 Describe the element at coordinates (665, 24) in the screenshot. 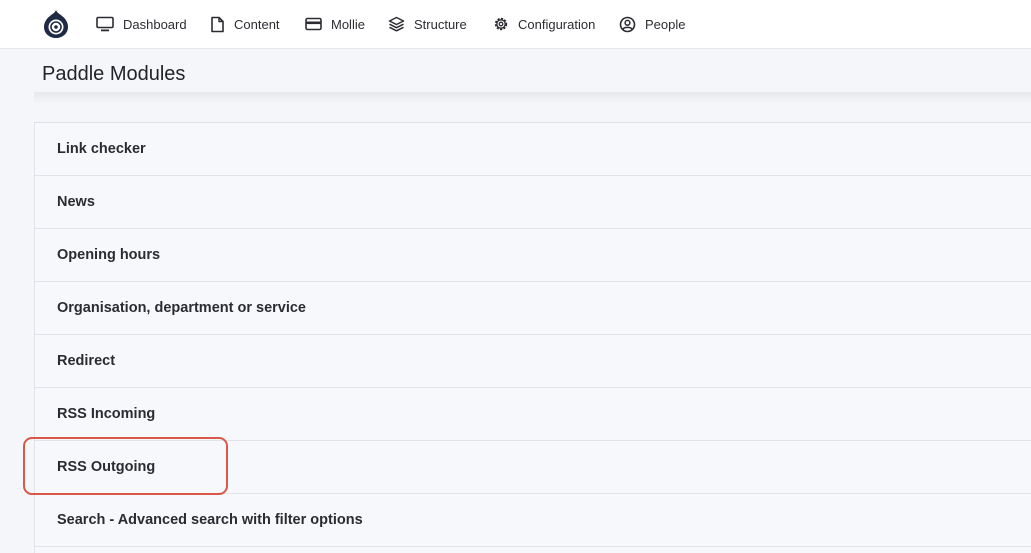

I see `toolbar-item-label: People` at that location.